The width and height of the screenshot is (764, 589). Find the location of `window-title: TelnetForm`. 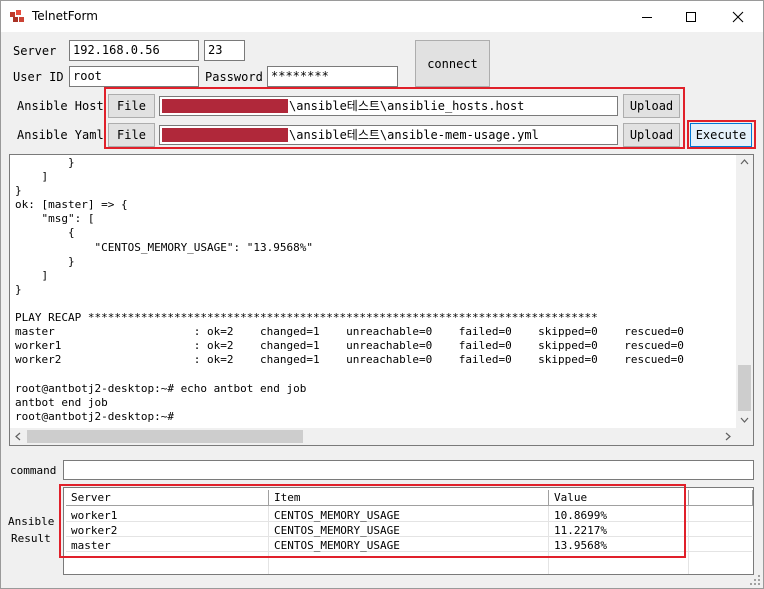

window-title: TelnetForm is located at coordinates (65, 16).